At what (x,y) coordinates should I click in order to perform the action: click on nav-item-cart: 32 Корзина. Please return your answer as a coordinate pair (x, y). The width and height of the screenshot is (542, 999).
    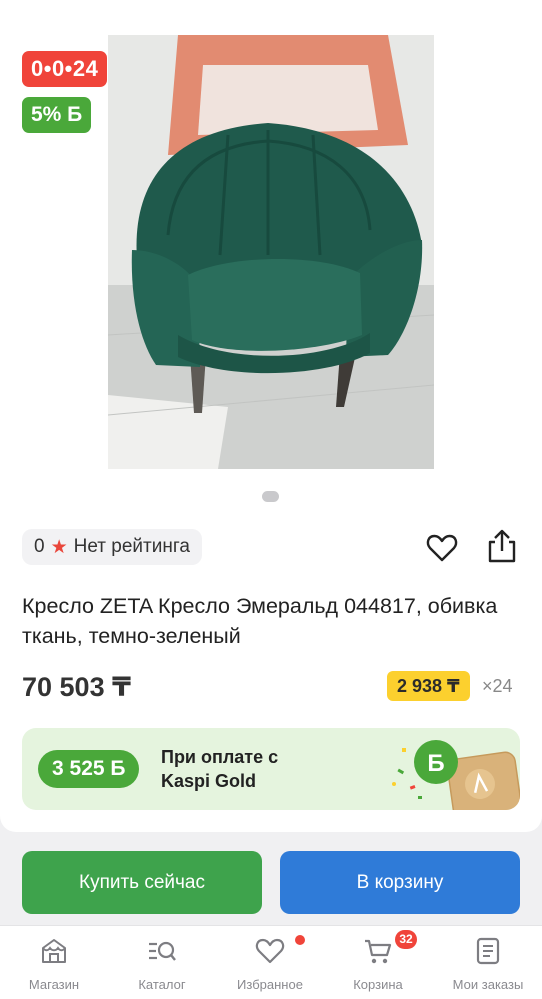
    Looking at the image, I should click on (378, 962).